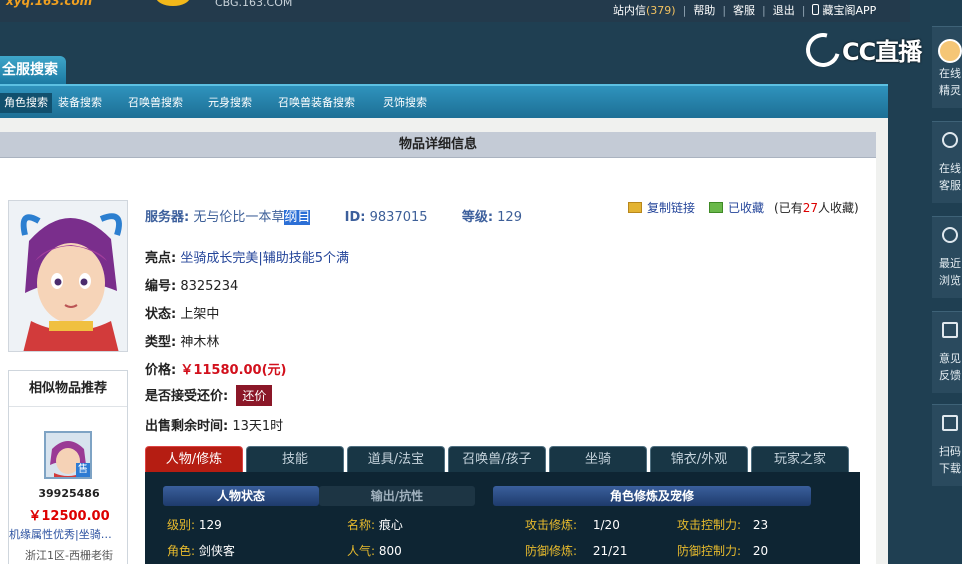 This screenshot has height=564, width=962. Describe the element at coordinates (572, 525) in the screenshot. I see `detail-attack-cultivation: 攻击修炼: 1/20` at that location.